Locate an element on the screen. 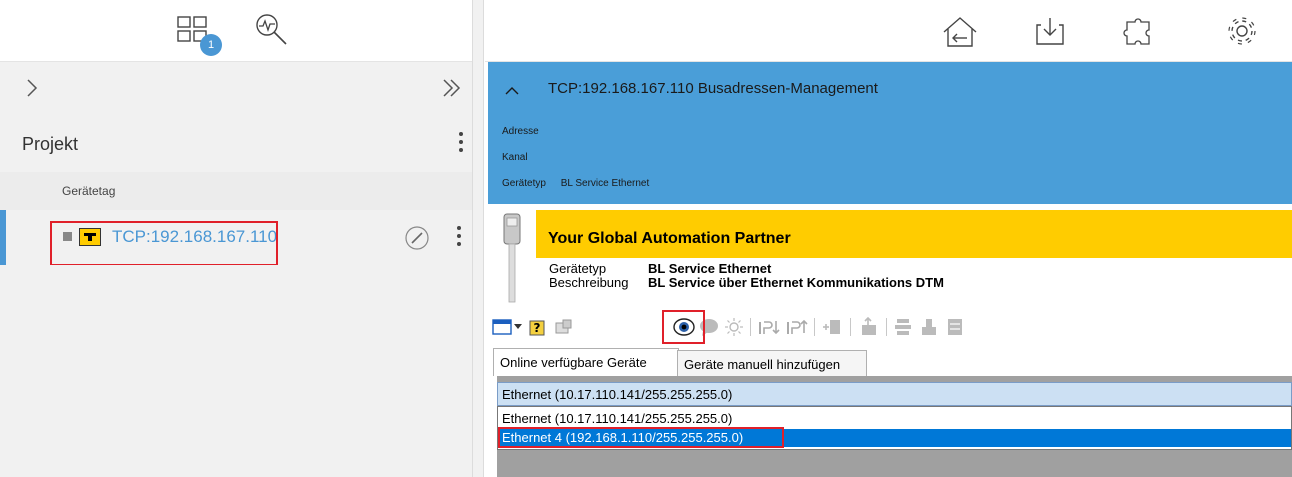  highlight-box-eye-scan is located at coordinates (683, 327).